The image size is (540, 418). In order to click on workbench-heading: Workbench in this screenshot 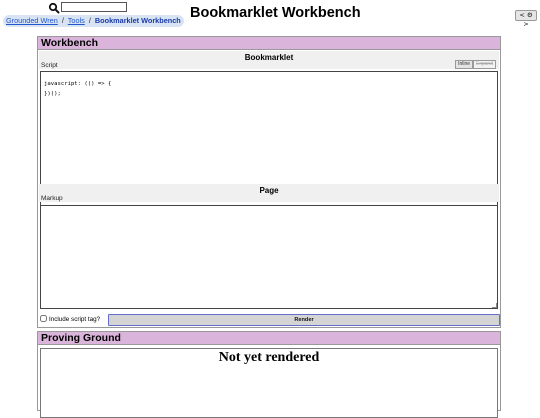, I will do `click(269, 43)`.